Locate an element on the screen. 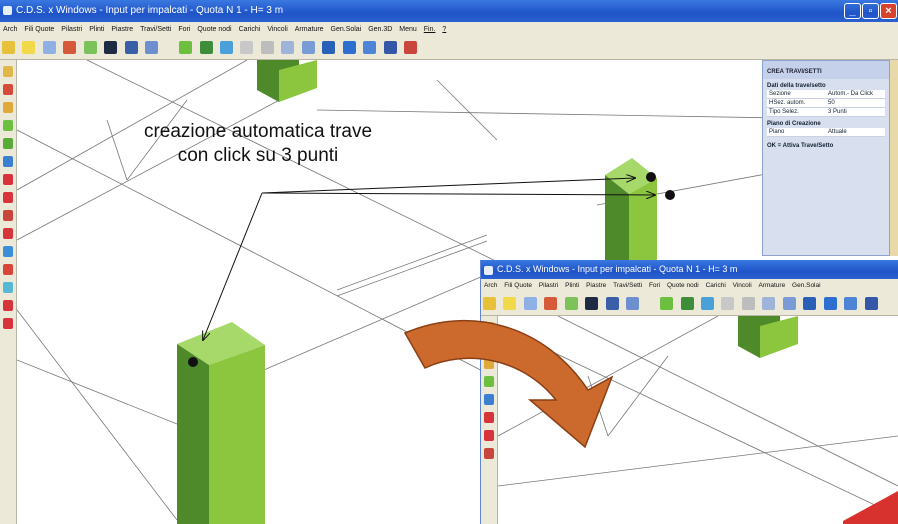 The image size is (898, 524). menu-item-gen-3d: Gen.3D is located at coordinates (380, 29).